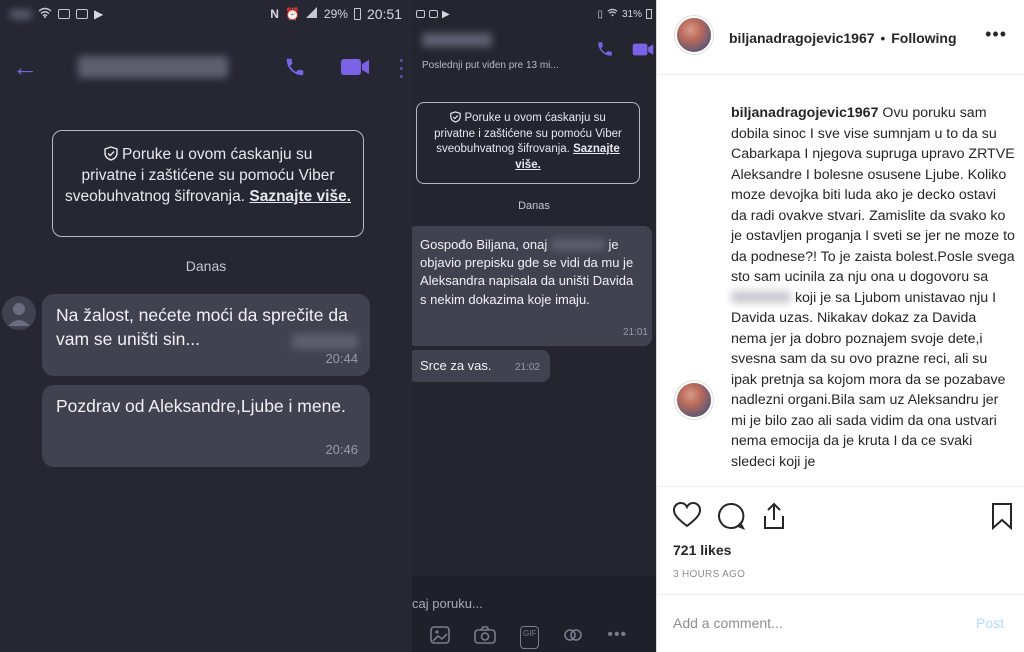 The width and height of the screenshot is (1024, 652). What do you see at coordinates (401, 68) in the screenshot?
I see `more-vertical-icon: · · ·` at bounding box center [401, 68].